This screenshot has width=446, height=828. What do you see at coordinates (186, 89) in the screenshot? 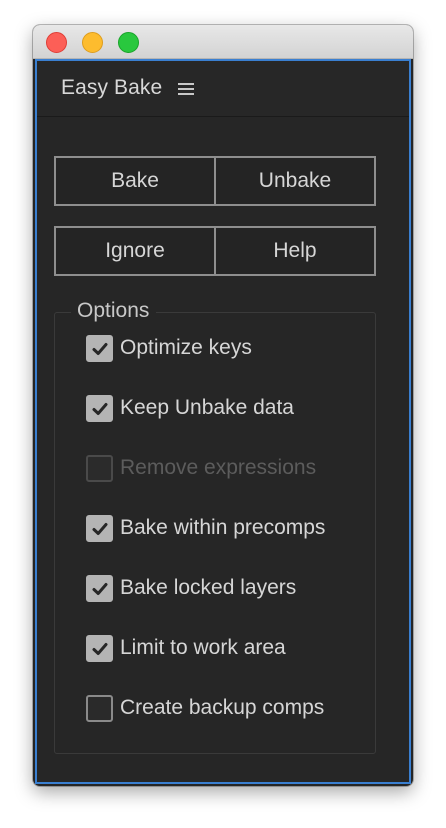
I see `hamburger-menu-icon` at bounding box center [186, 89].